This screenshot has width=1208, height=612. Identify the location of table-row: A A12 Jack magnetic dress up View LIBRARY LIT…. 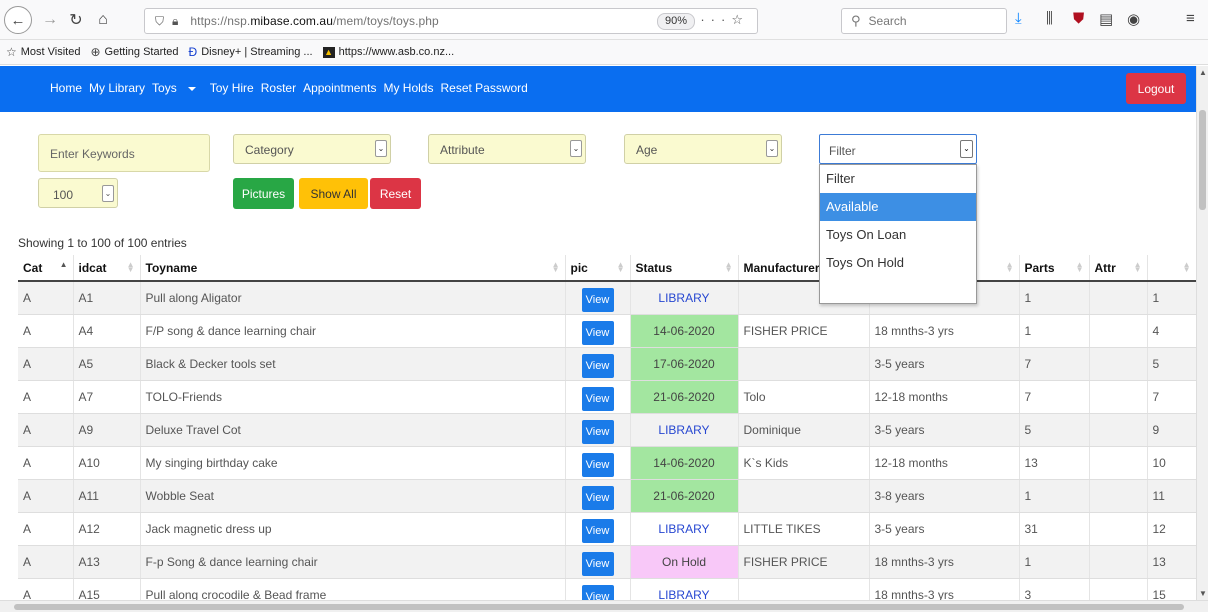
(607, 529).